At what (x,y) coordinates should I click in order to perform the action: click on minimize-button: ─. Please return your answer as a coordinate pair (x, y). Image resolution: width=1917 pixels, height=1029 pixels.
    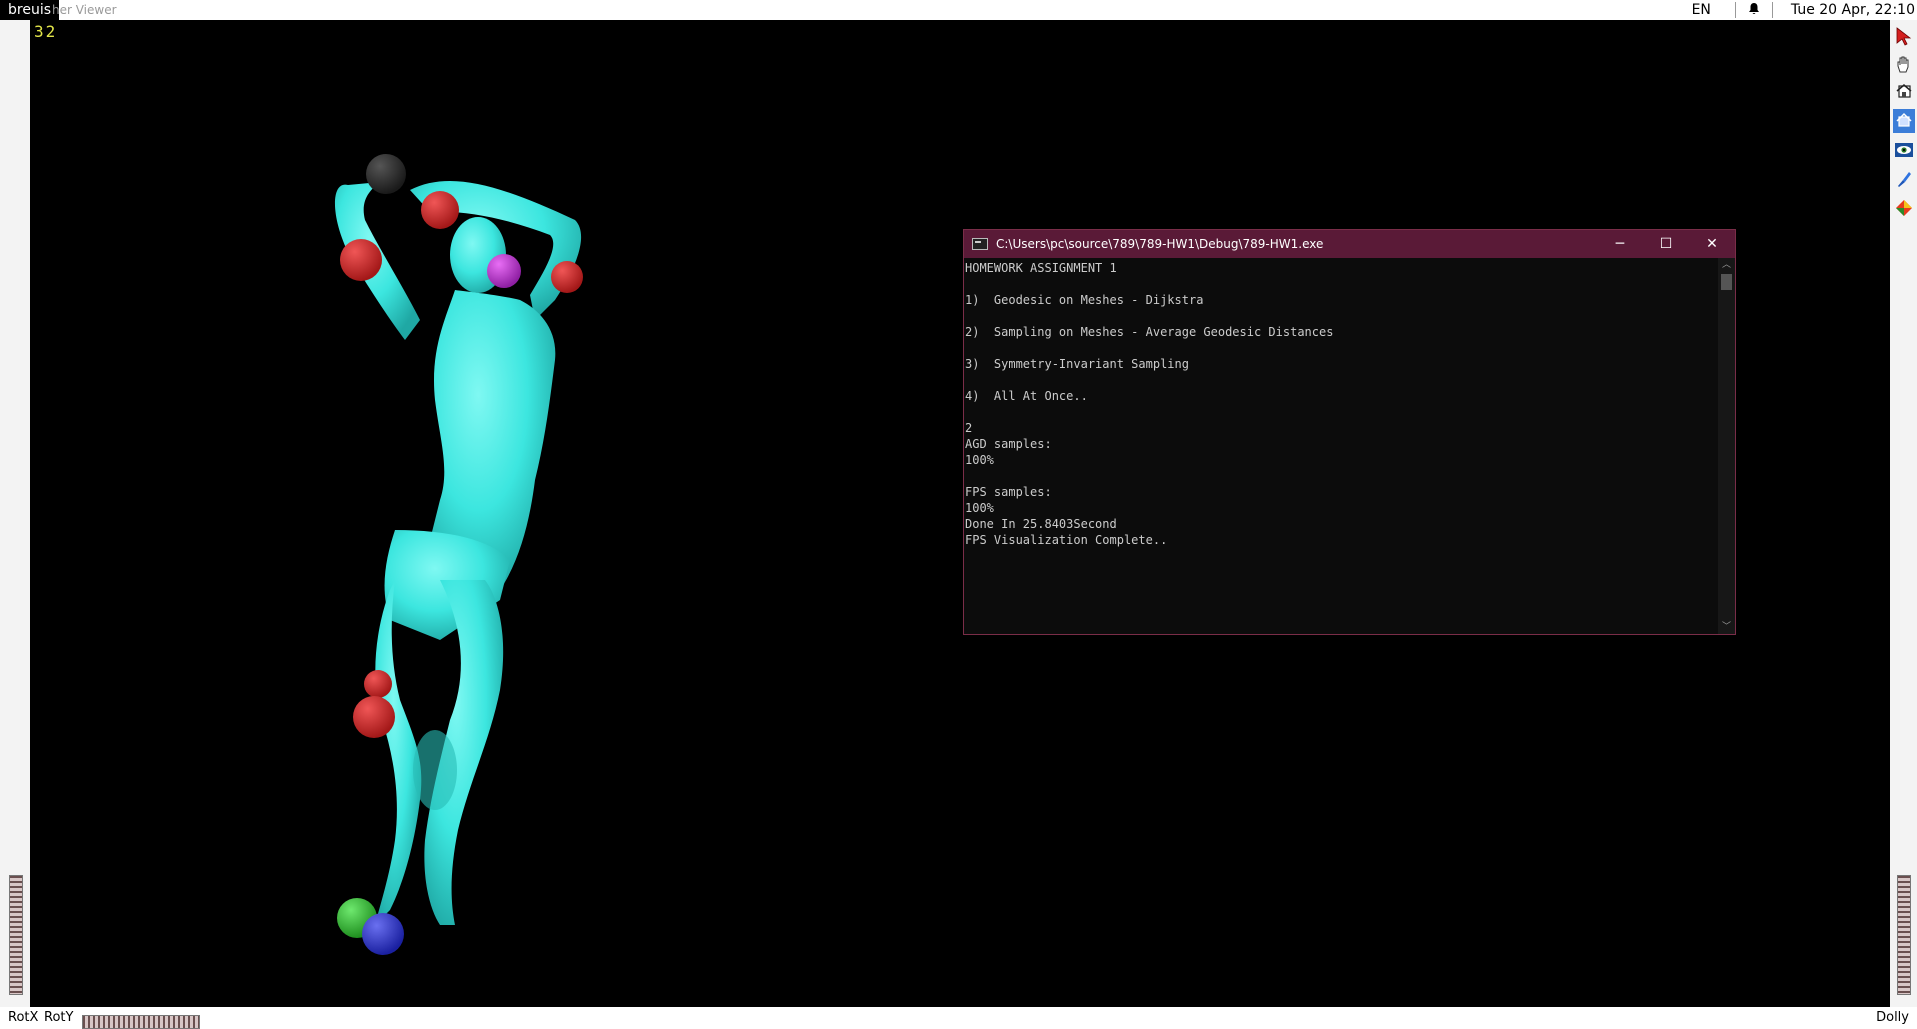
    Looking at the image, I should click on (1620, 244).